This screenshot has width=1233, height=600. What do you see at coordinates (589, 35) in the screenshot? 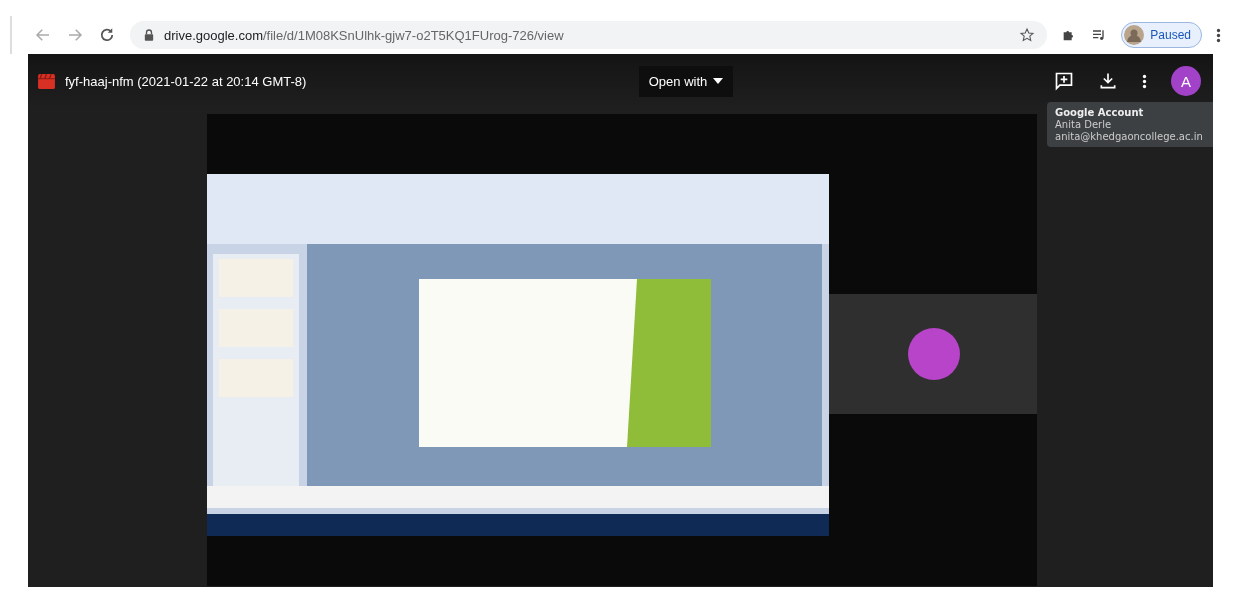
I see `address-bar: drive.google.com/file/d/1M08KSnUlhk-gjw7-o2T5KQ1FUrog-726/view` at bounding box center [589, 35].